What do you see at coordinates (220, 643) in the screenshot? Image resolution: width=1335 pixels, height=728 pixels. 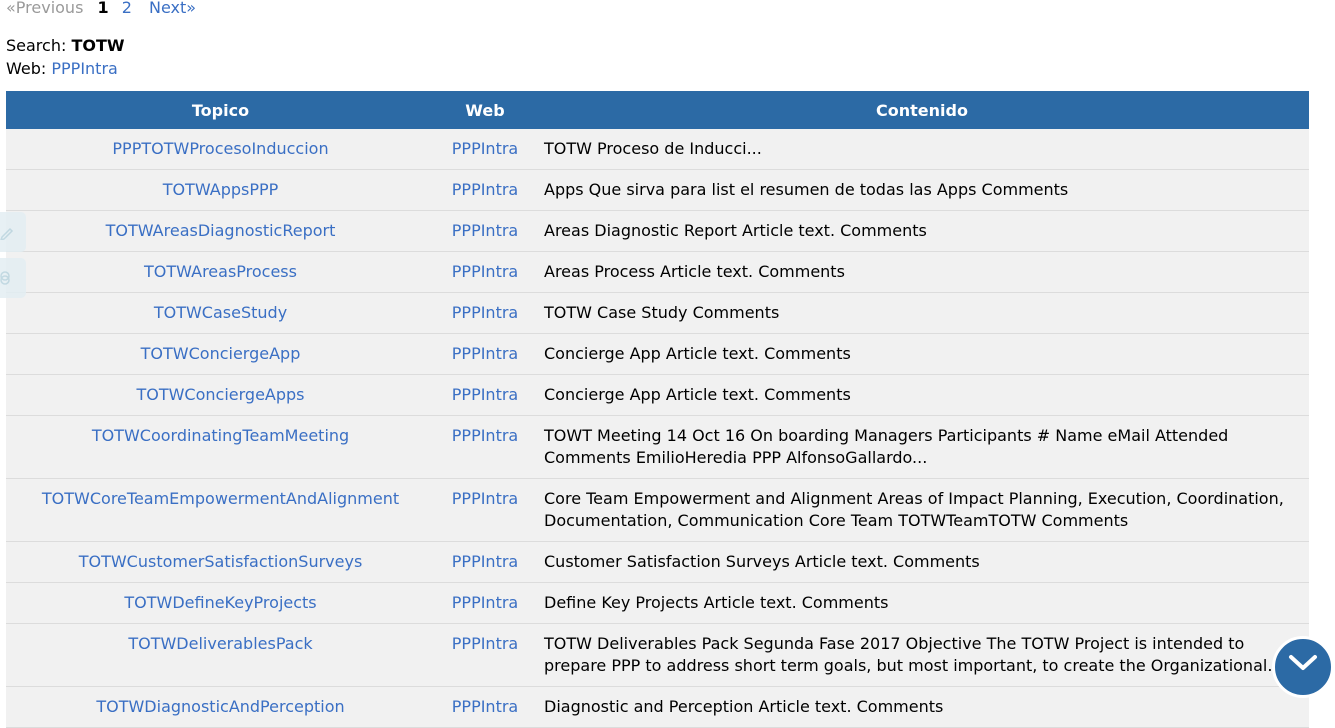 I see `topic-link: TOTWDeliverablesPack` at bounding box center [220, 643].